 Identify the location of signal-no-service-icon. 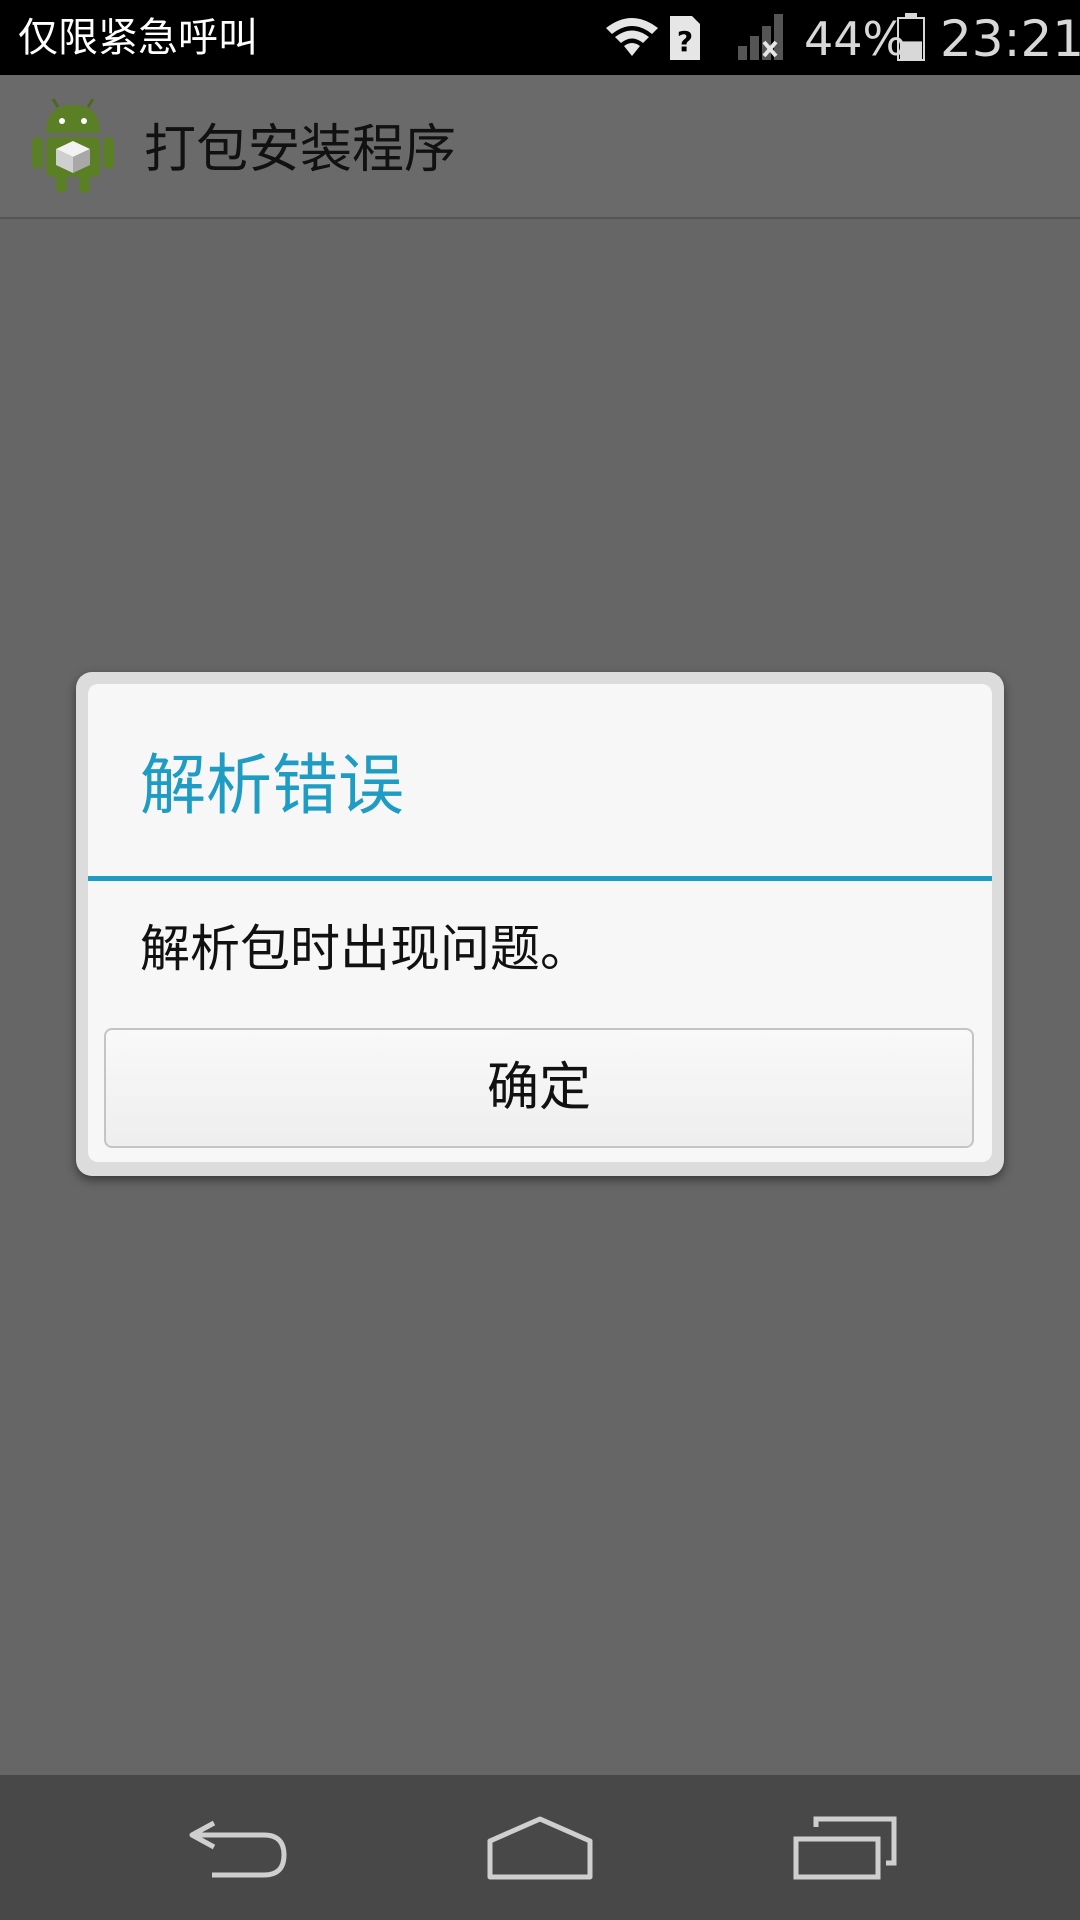
(760, 37).